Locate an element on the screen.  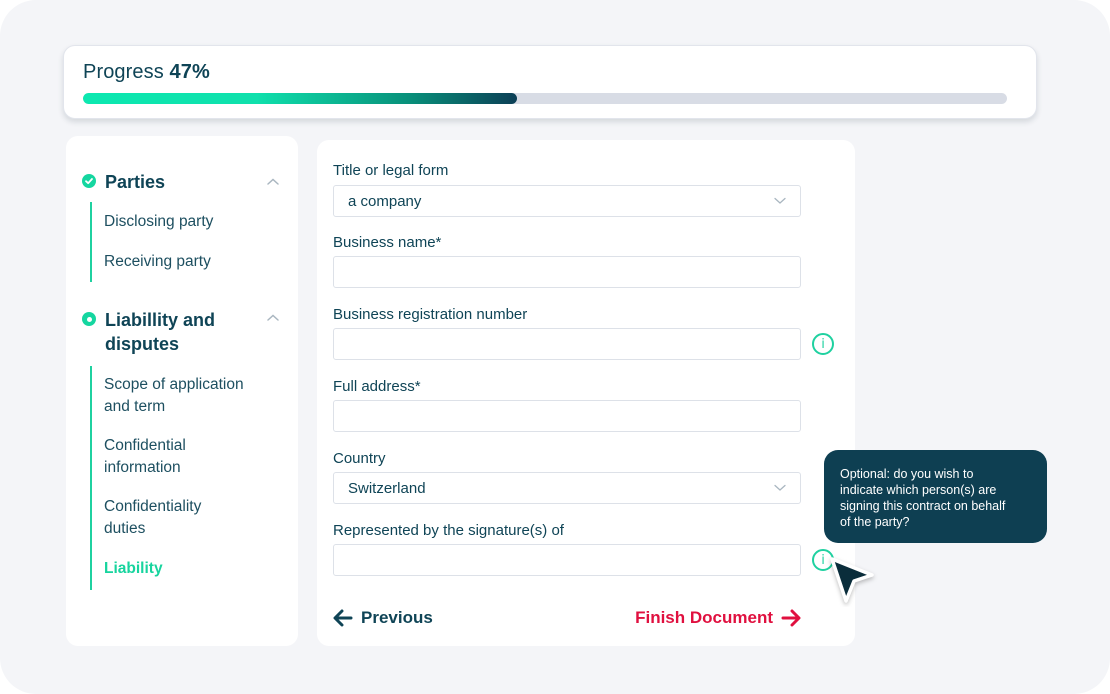
field-label-legal-form: Title or legal form is located at coordinates (391, 170).